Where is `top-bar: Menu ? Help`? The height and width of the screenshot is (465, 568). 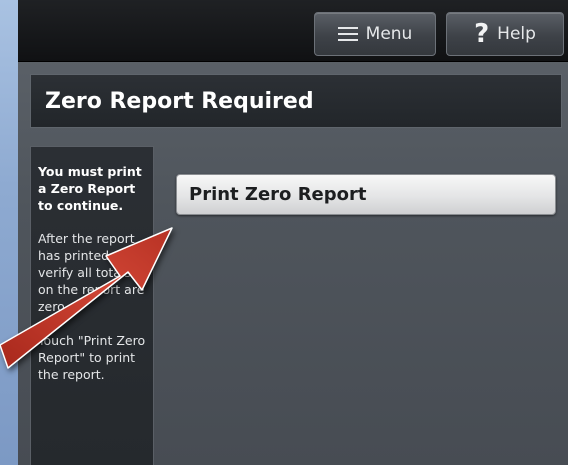 top-bar: Menu ? Help is located at coordinates (293, 31).